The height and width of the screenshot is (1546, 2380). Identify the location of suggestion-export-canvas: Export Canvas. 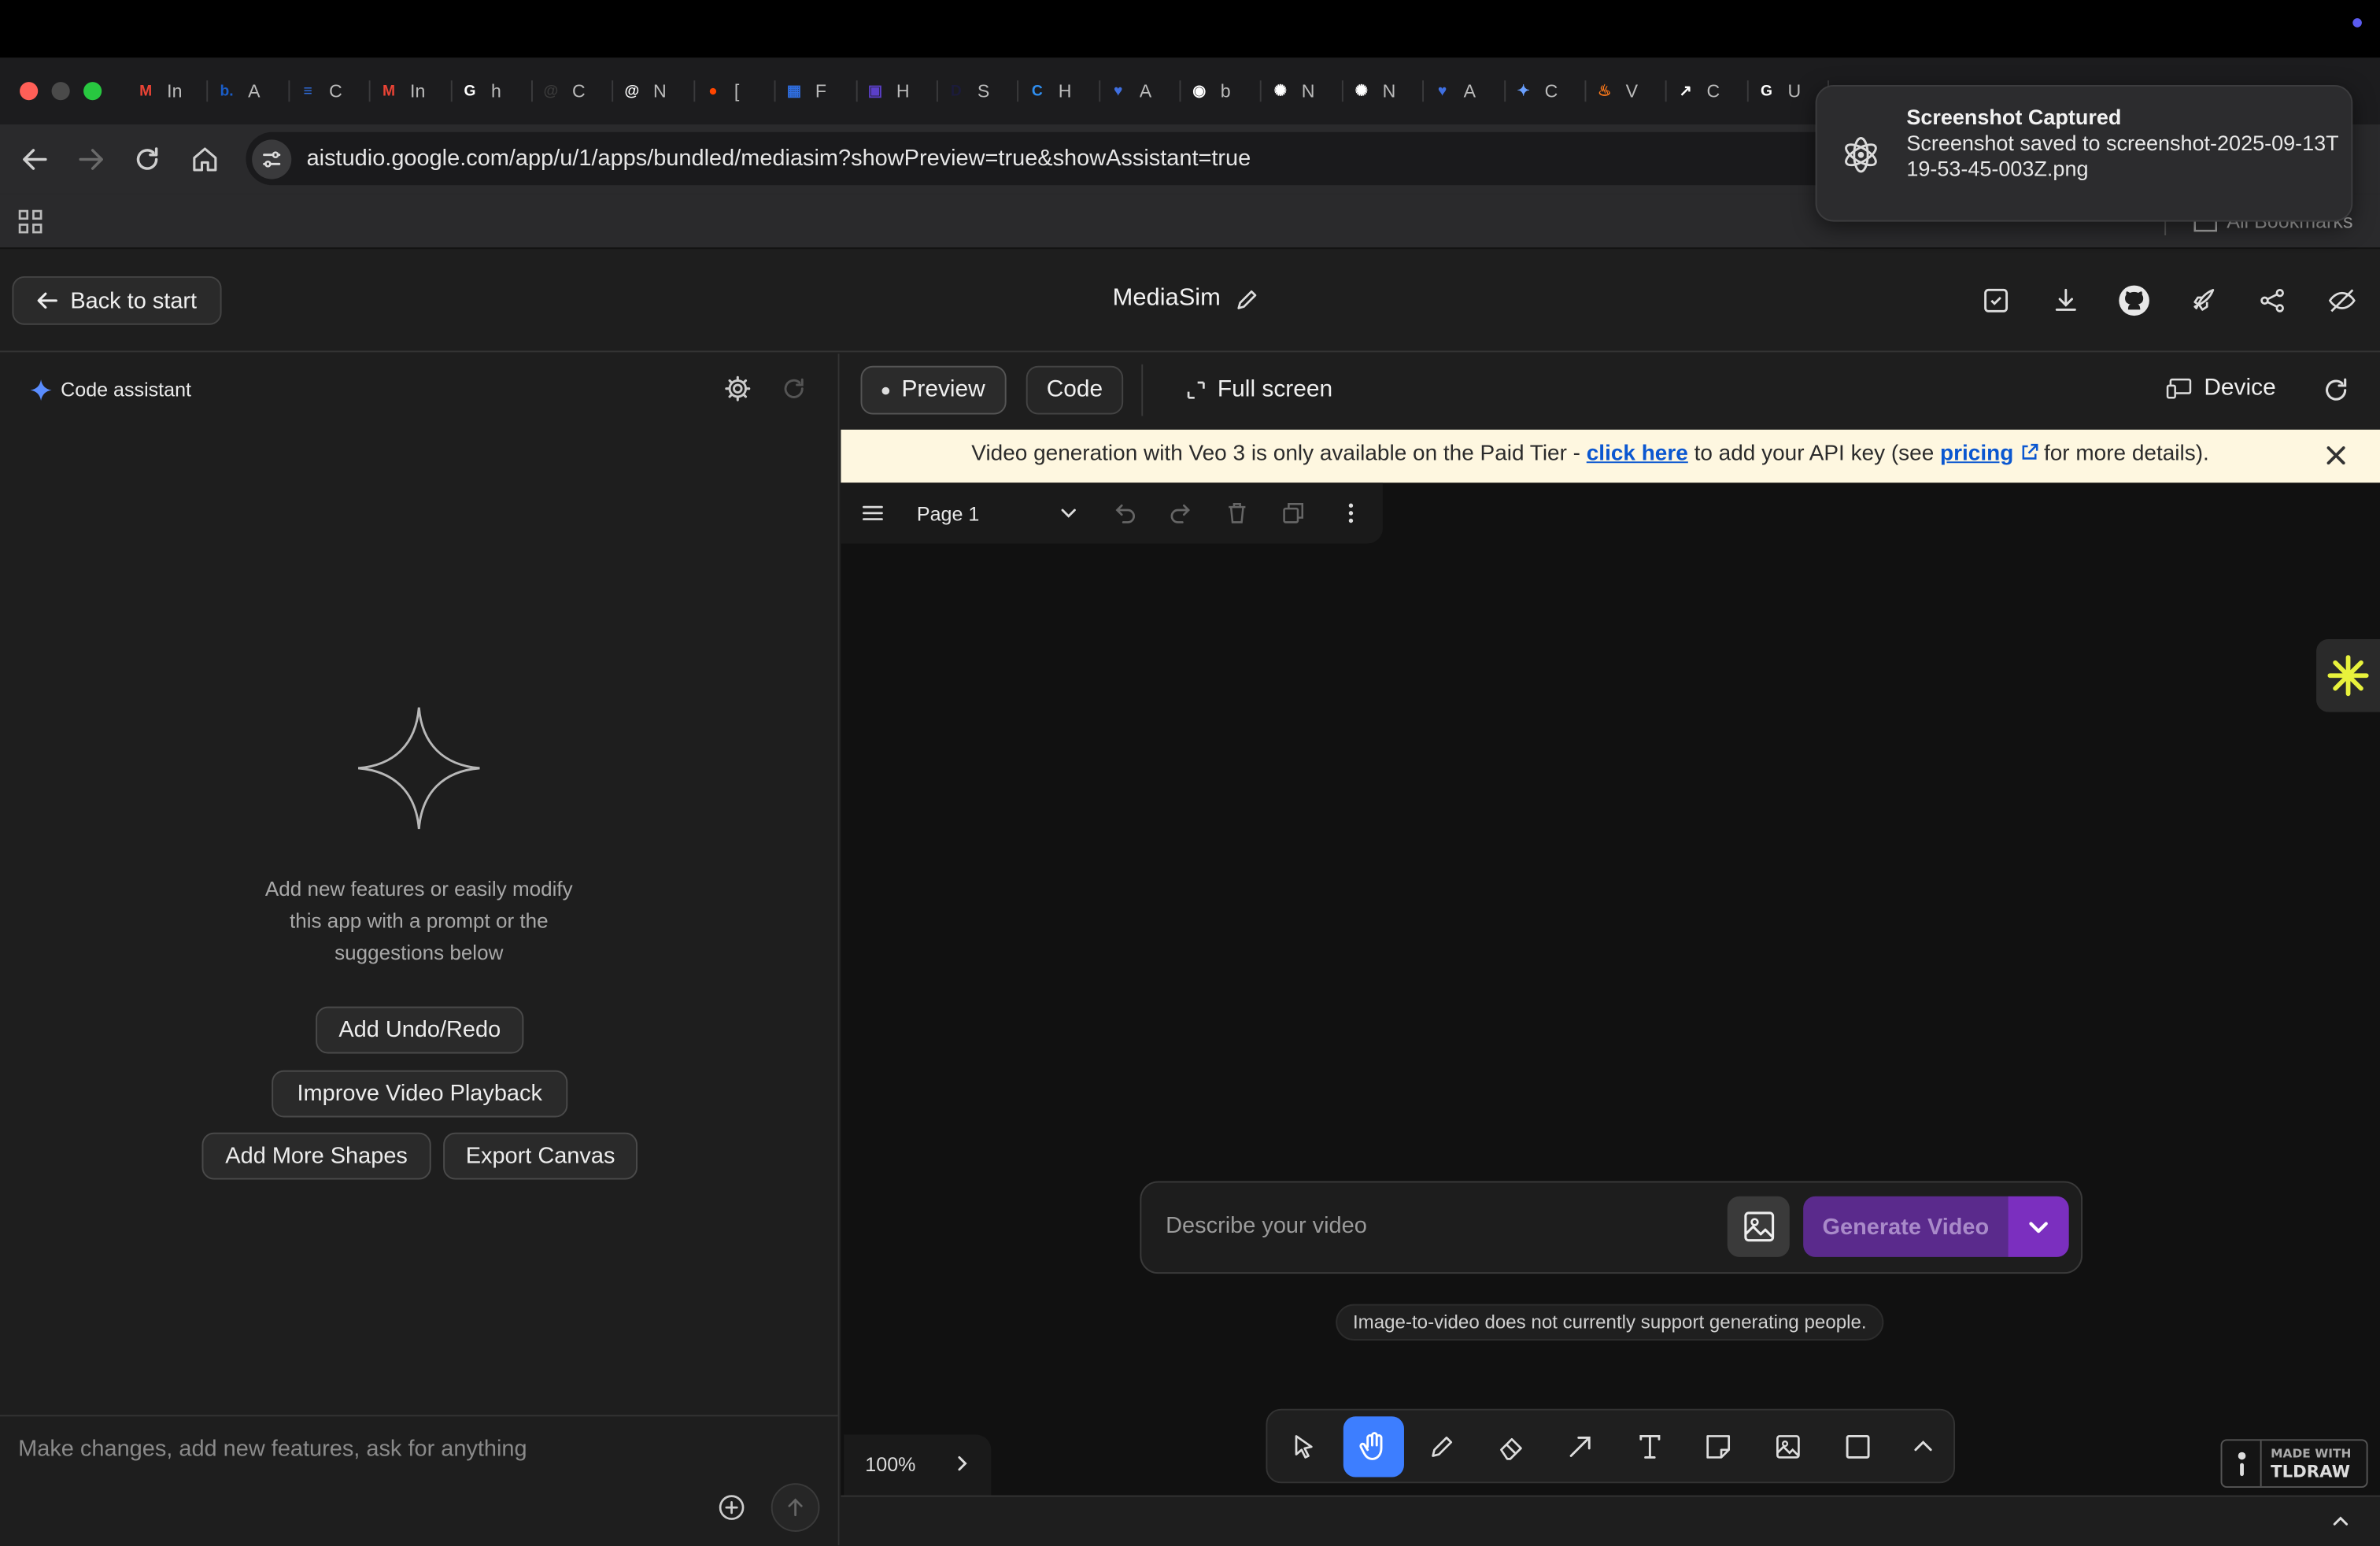
(540, 1156).